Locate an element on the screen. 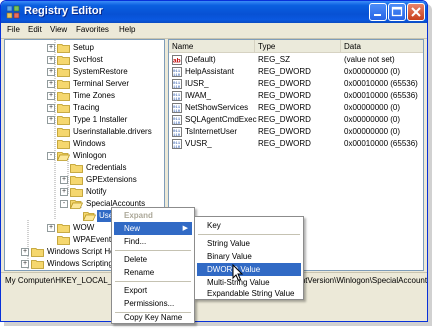  tree-item-label: SvcHost is located at coordinates (88, 59).